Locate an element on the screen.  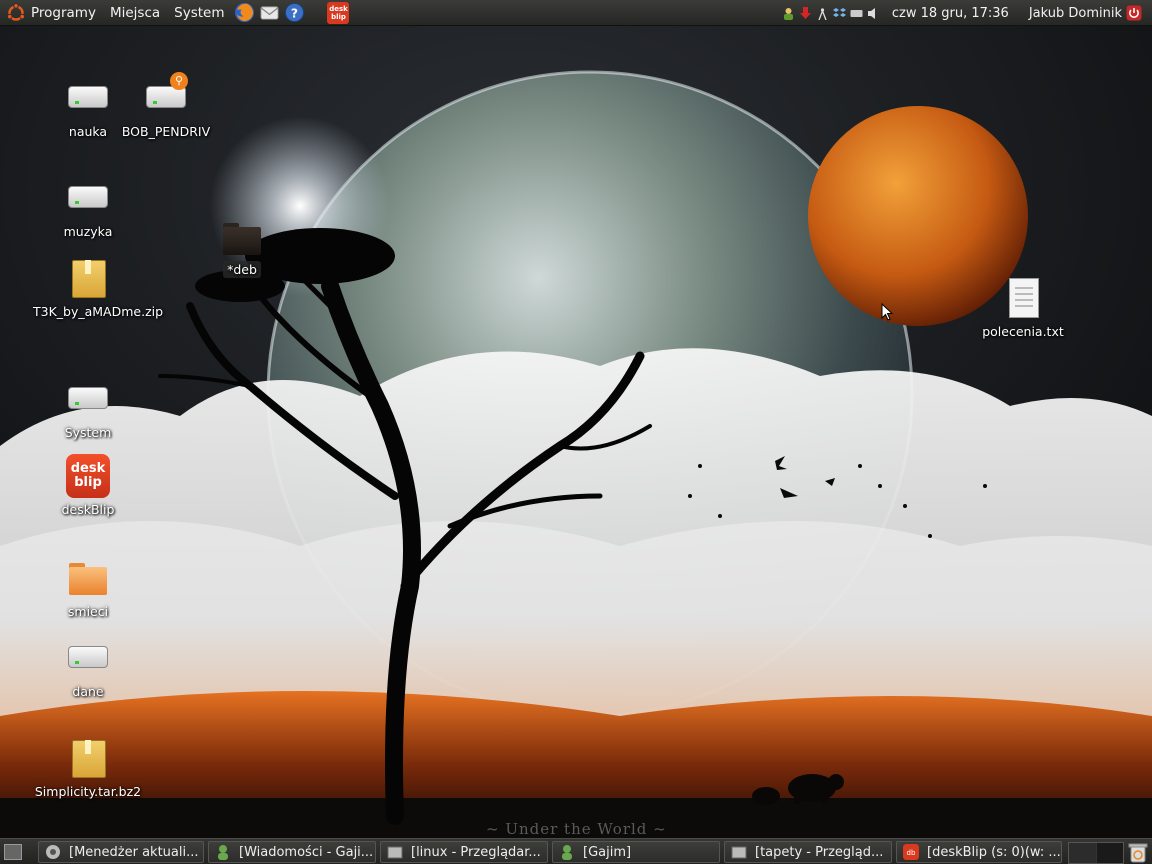
menu-label-miejsca: Miejsca is located at coordinates (135, 12).